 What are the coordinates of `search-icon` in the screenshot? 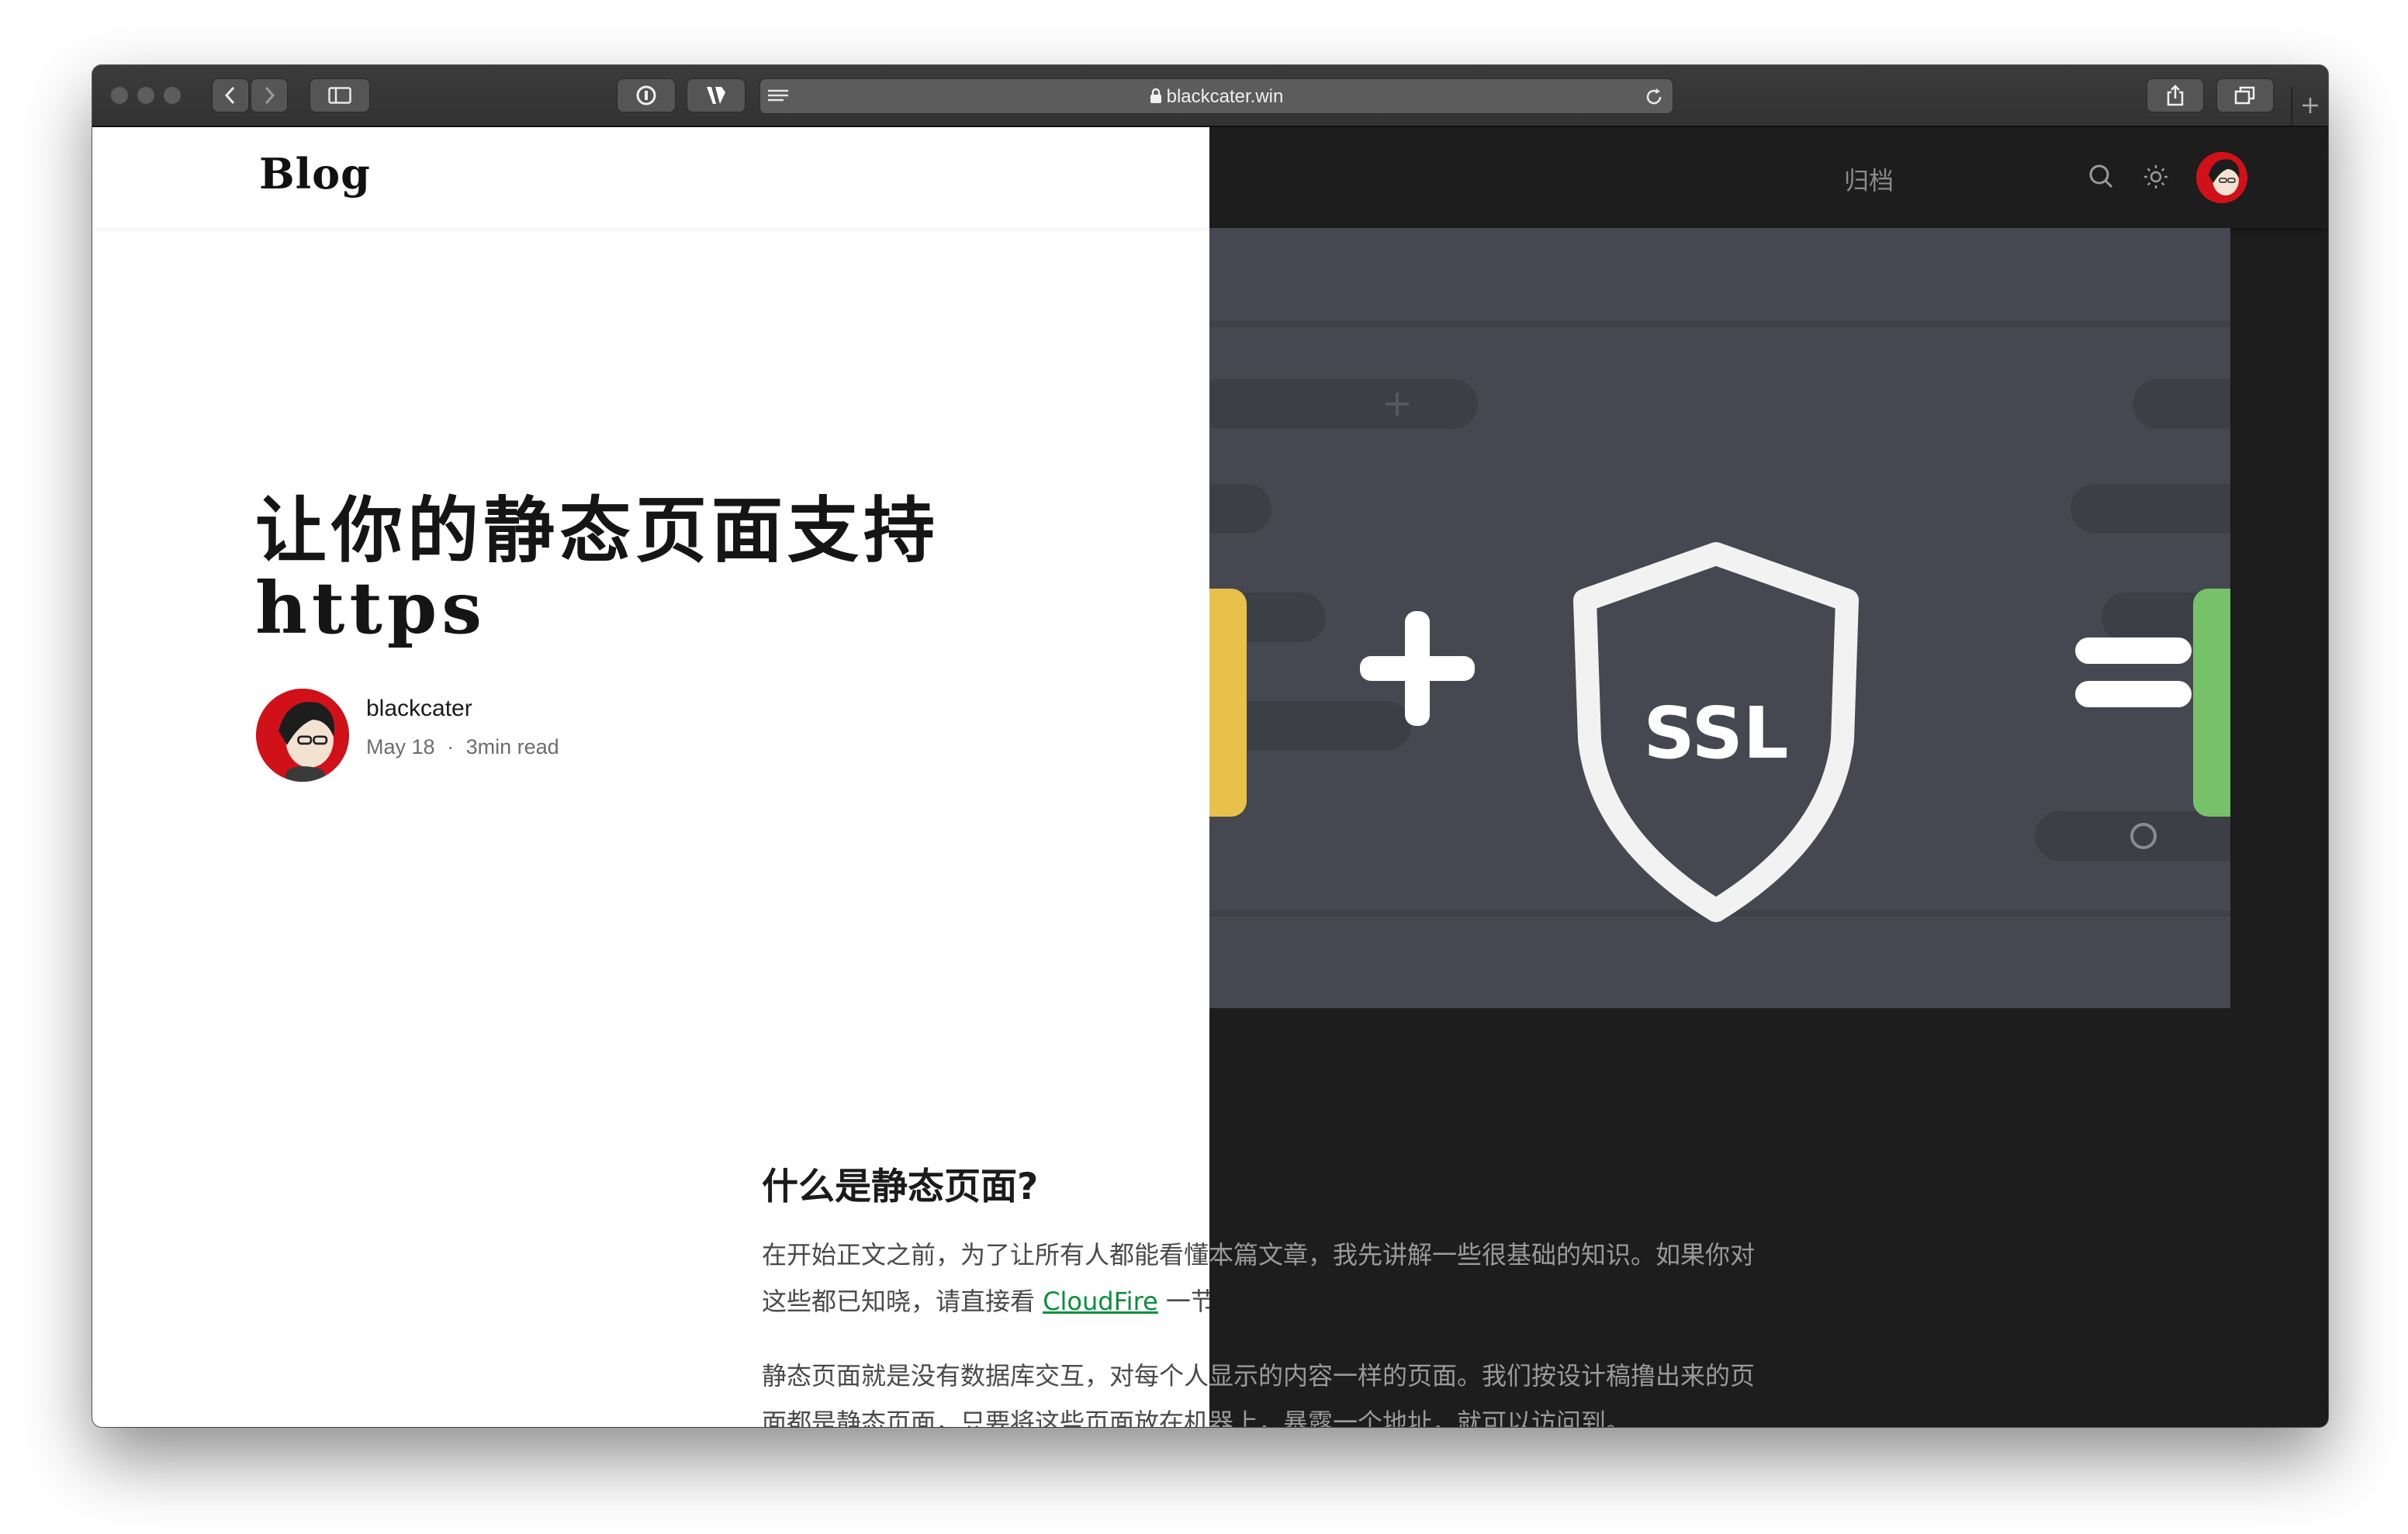 It's located at (2101, 176).